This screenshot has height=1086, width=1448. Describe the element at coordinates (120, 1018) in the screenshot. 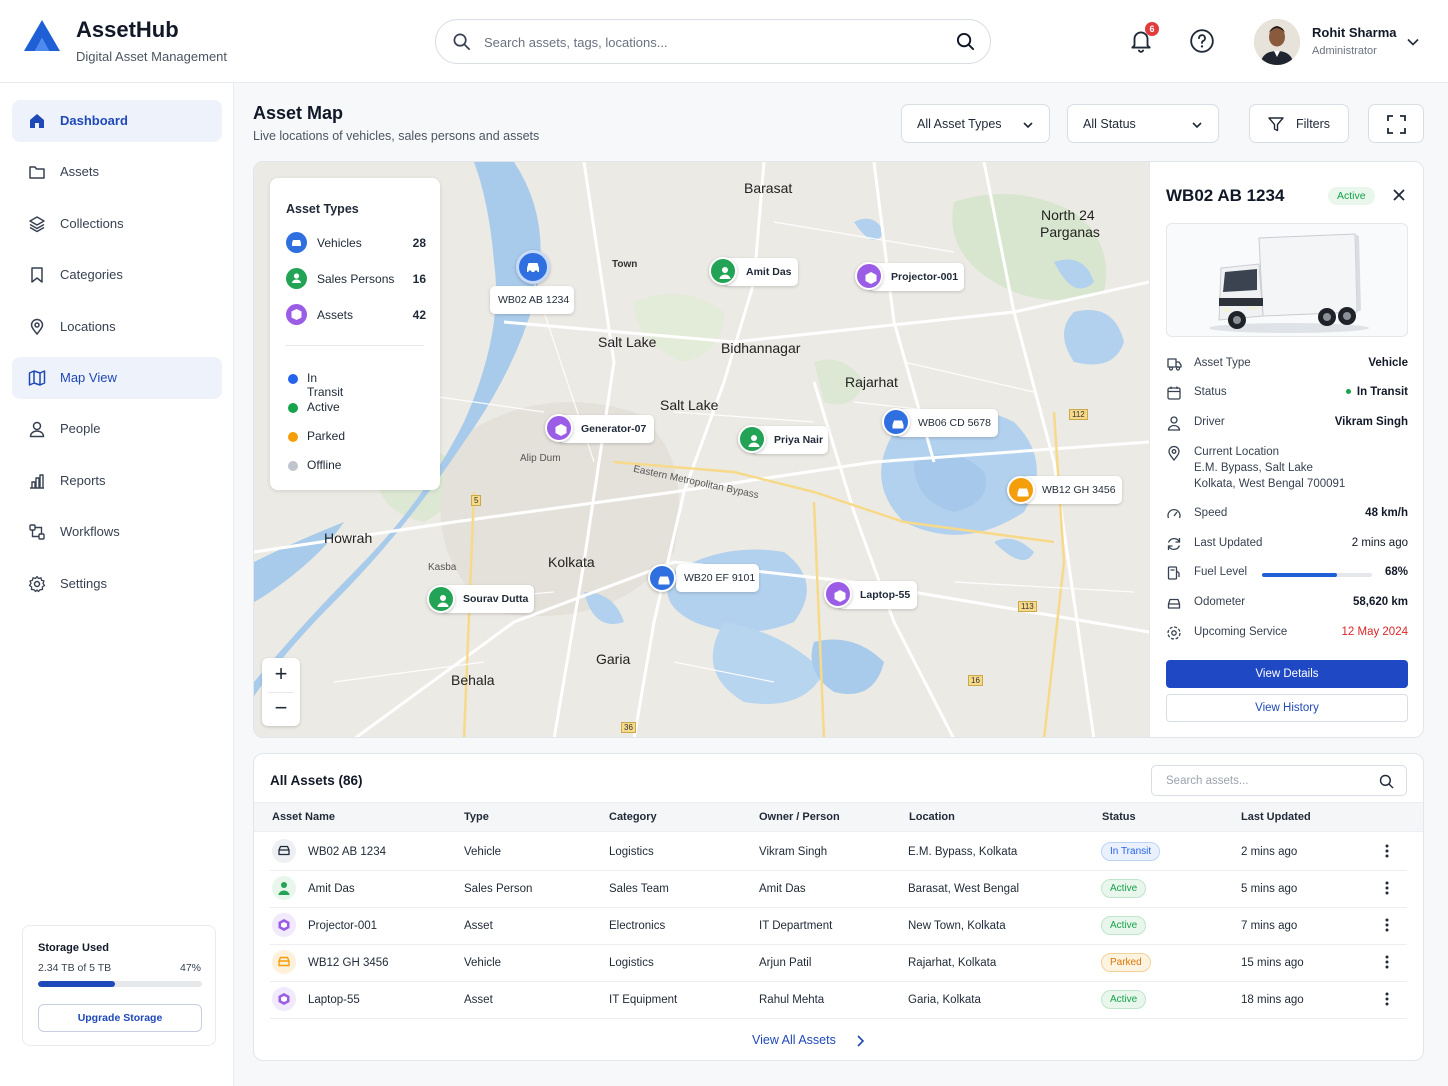

I see `upgrade-storage-button: Upgrade Storage` at that location.